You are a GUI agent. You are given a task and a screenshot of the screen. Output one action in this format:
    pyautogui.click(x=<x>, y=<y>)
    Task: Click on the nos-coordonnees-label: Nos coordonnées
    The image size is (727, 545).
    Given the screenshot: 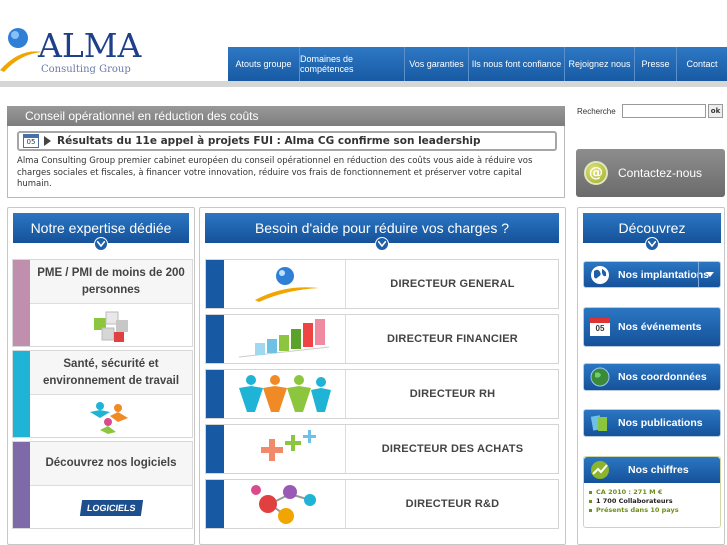 What is the action you would take?
    pyautogui.click(x=662, y=377)
    